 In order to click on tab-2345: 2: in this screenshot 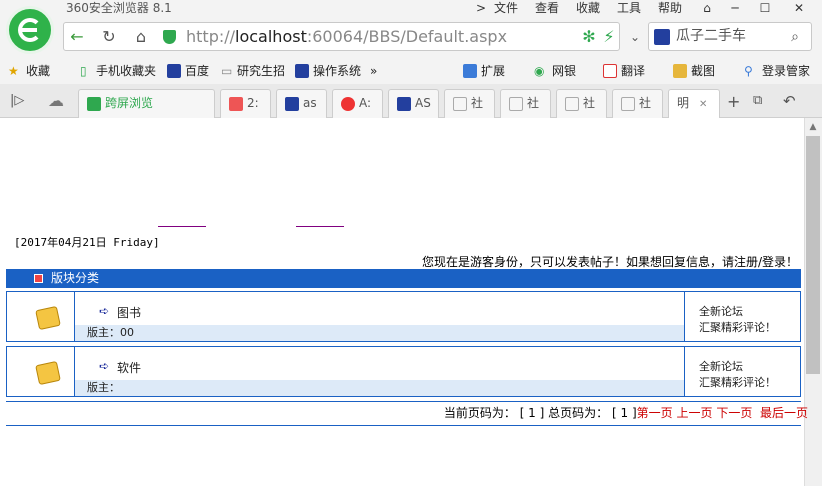, I will do `click(245, 103)`.